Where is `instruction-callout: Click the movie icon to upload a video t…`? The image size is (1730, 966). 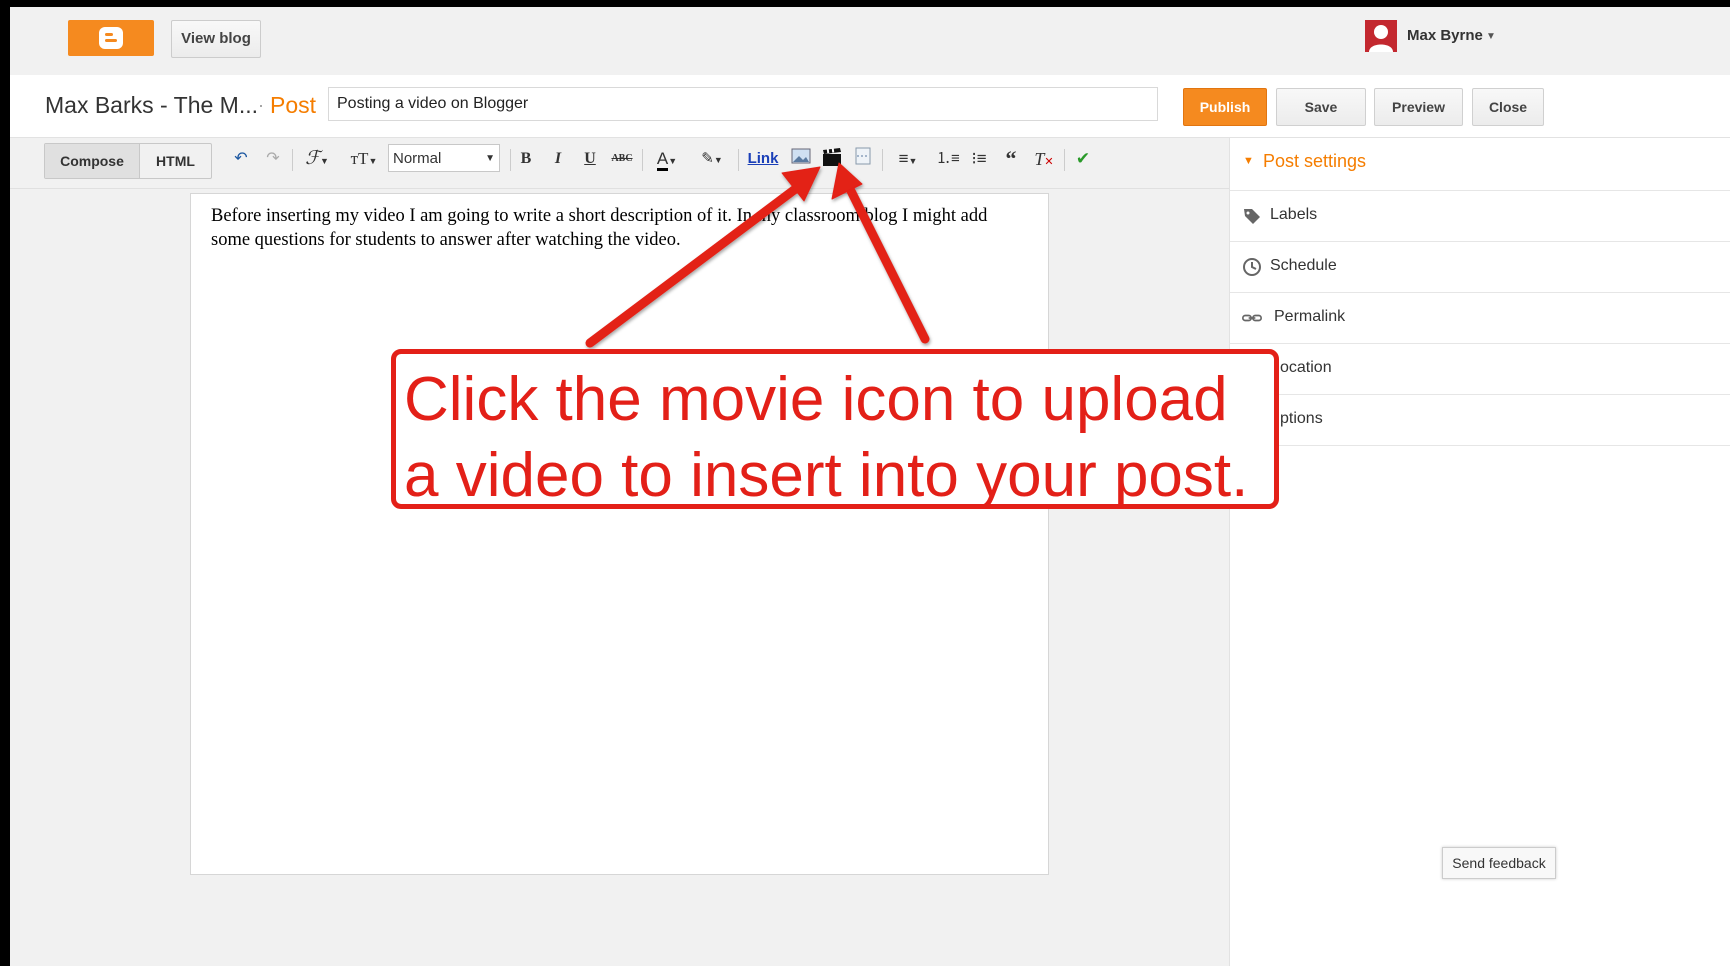 instruction-callout: Click the movie icon to upload a video t… is located at coordinates (835, 429).